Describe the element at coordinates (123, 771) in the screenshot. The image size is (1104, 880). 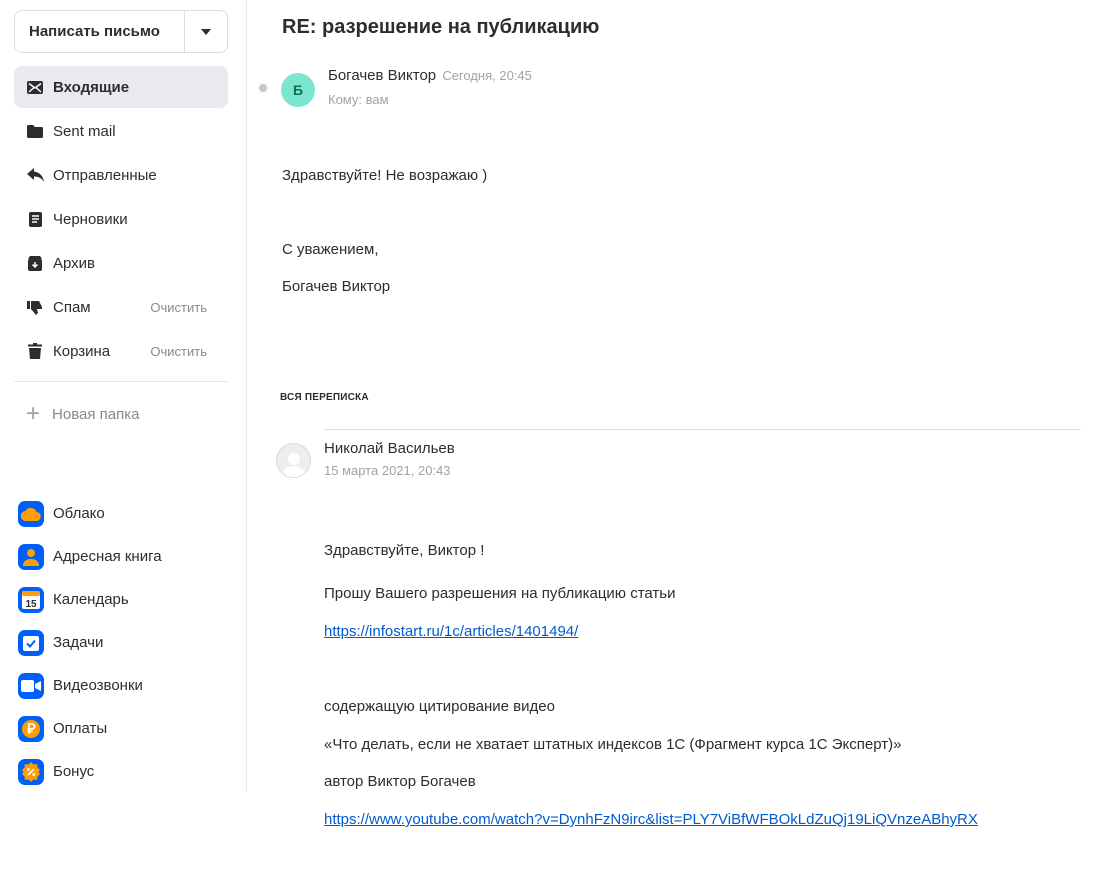
I see `service-bonus: Бонус` at that location.